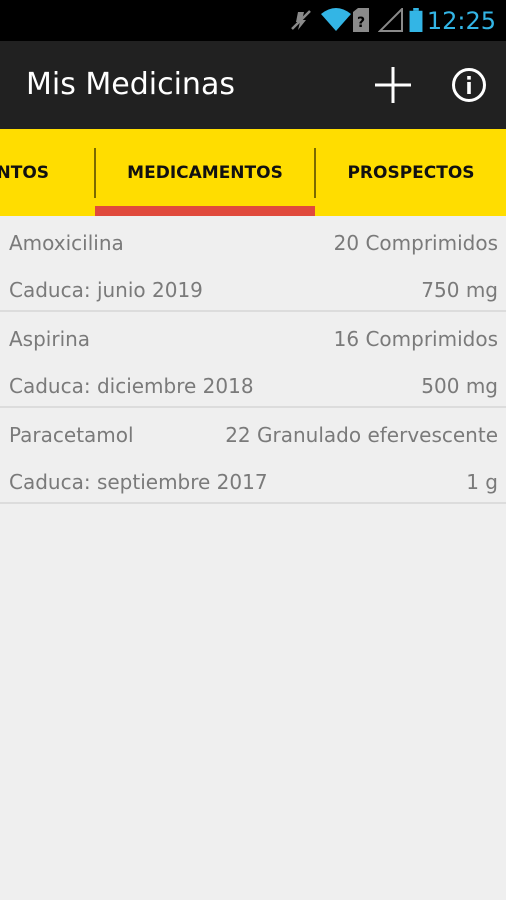 The image size is (506, 900). What do you see at coordinates (66, 243) in the screenshot?
I see `medicine-name: Amoxicilina` at bounding box center [66, 243].